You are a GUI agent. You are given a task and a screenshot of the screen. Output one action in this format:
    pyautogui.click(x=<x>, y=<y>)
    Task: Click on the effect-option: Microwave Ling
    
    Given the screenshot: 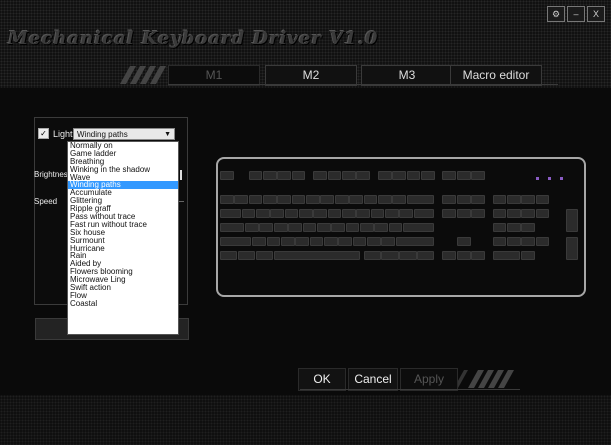 What is the action you would take?
    pyautogui.click(x=123, y=280)
    